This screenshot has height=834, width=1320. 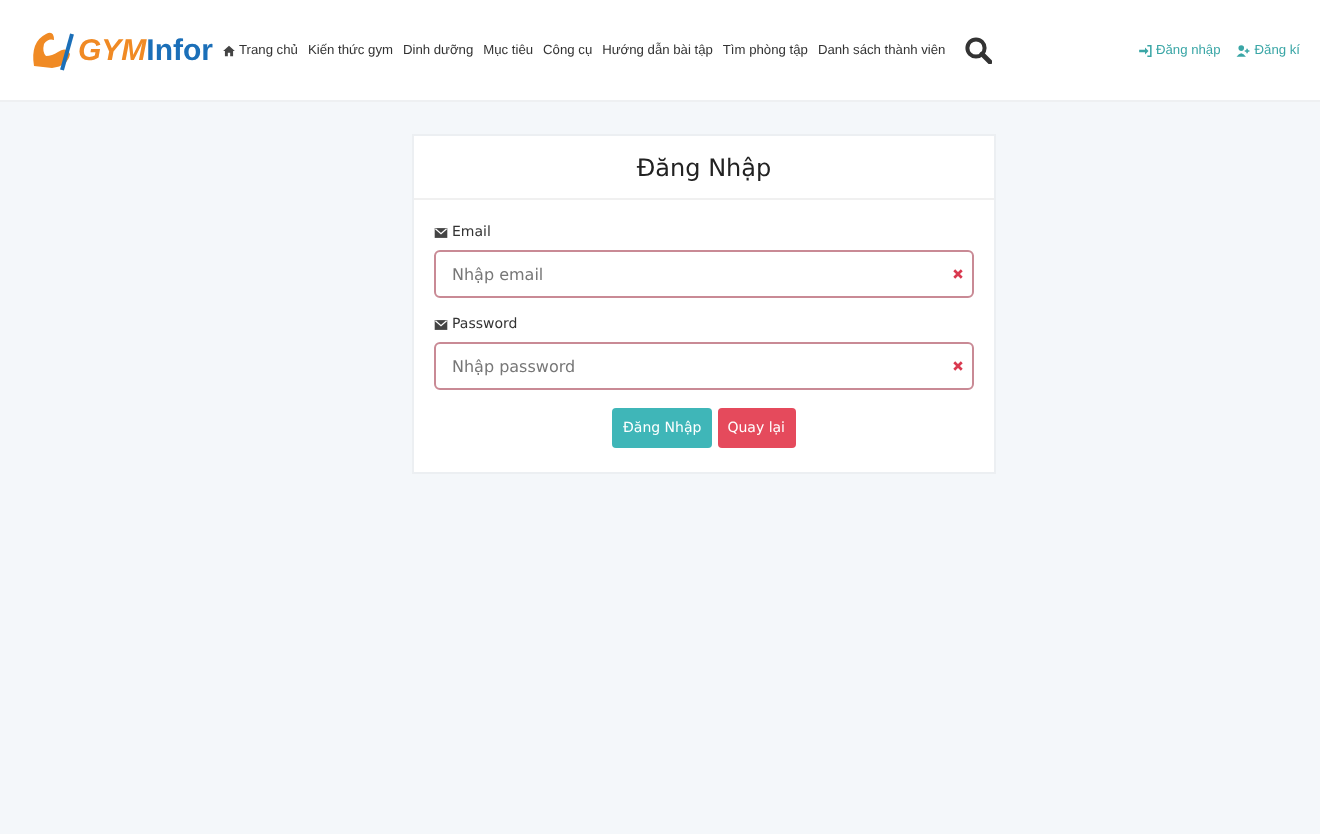 What do you see at coordinates (704, 274) in the screenshot?
I see `input-field: Nhập email` at bounding box center [704, 274].